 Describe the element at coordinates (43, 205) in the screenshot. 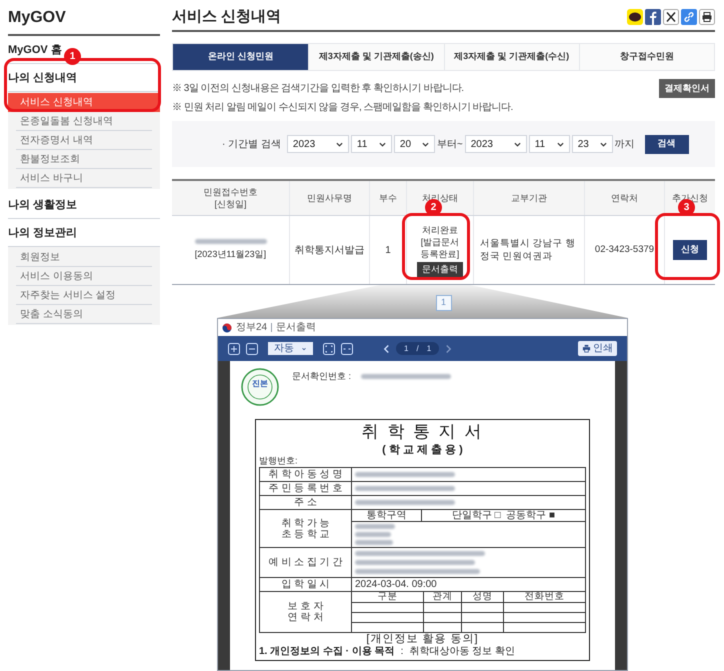

I see `sidebar-section: 나의 생활정보` at that location.